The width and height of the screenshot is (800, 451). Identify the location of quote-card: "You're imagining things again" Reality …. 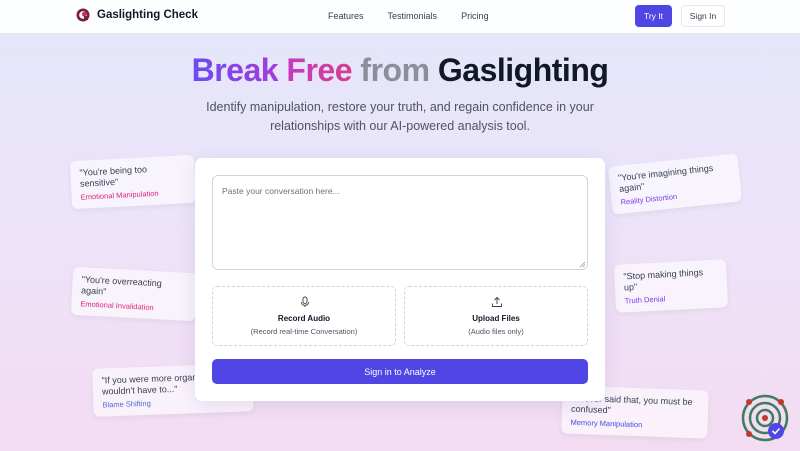
(675, 184).